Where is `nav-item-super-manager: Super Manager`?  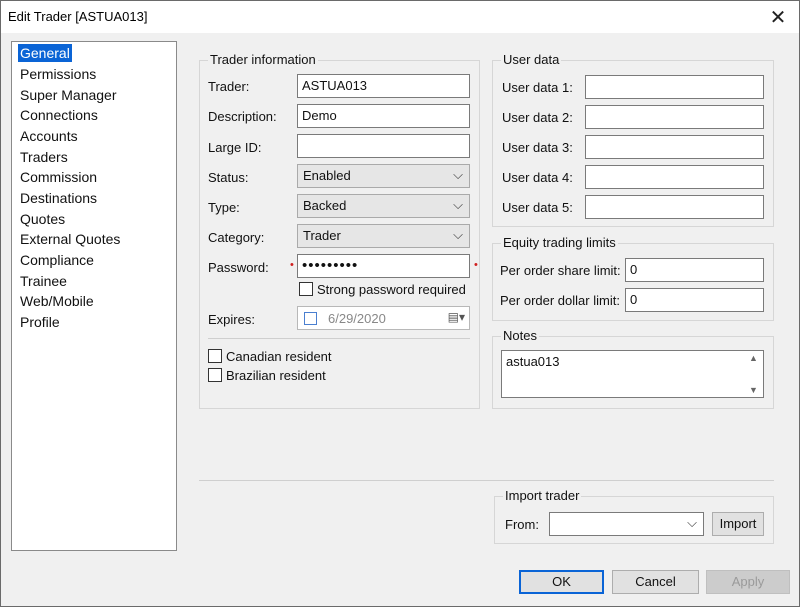
nav-item-super-manager: Super Manager is located at coordinates (68, 95).